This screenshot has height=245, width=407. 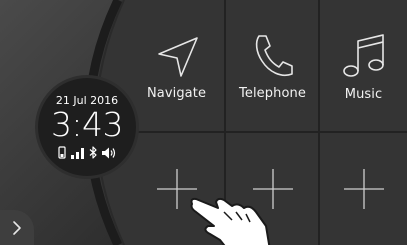 I want to click on clock-widget: 21 Jul 2016 3:43, so click(x=87, y=127).